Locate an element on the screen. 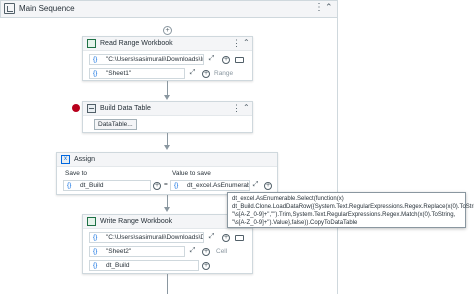 The width and height of the screenshot is (474, 294). write-range-sheet-input: {} "Sheet2" is located at coordinates (137, 251).